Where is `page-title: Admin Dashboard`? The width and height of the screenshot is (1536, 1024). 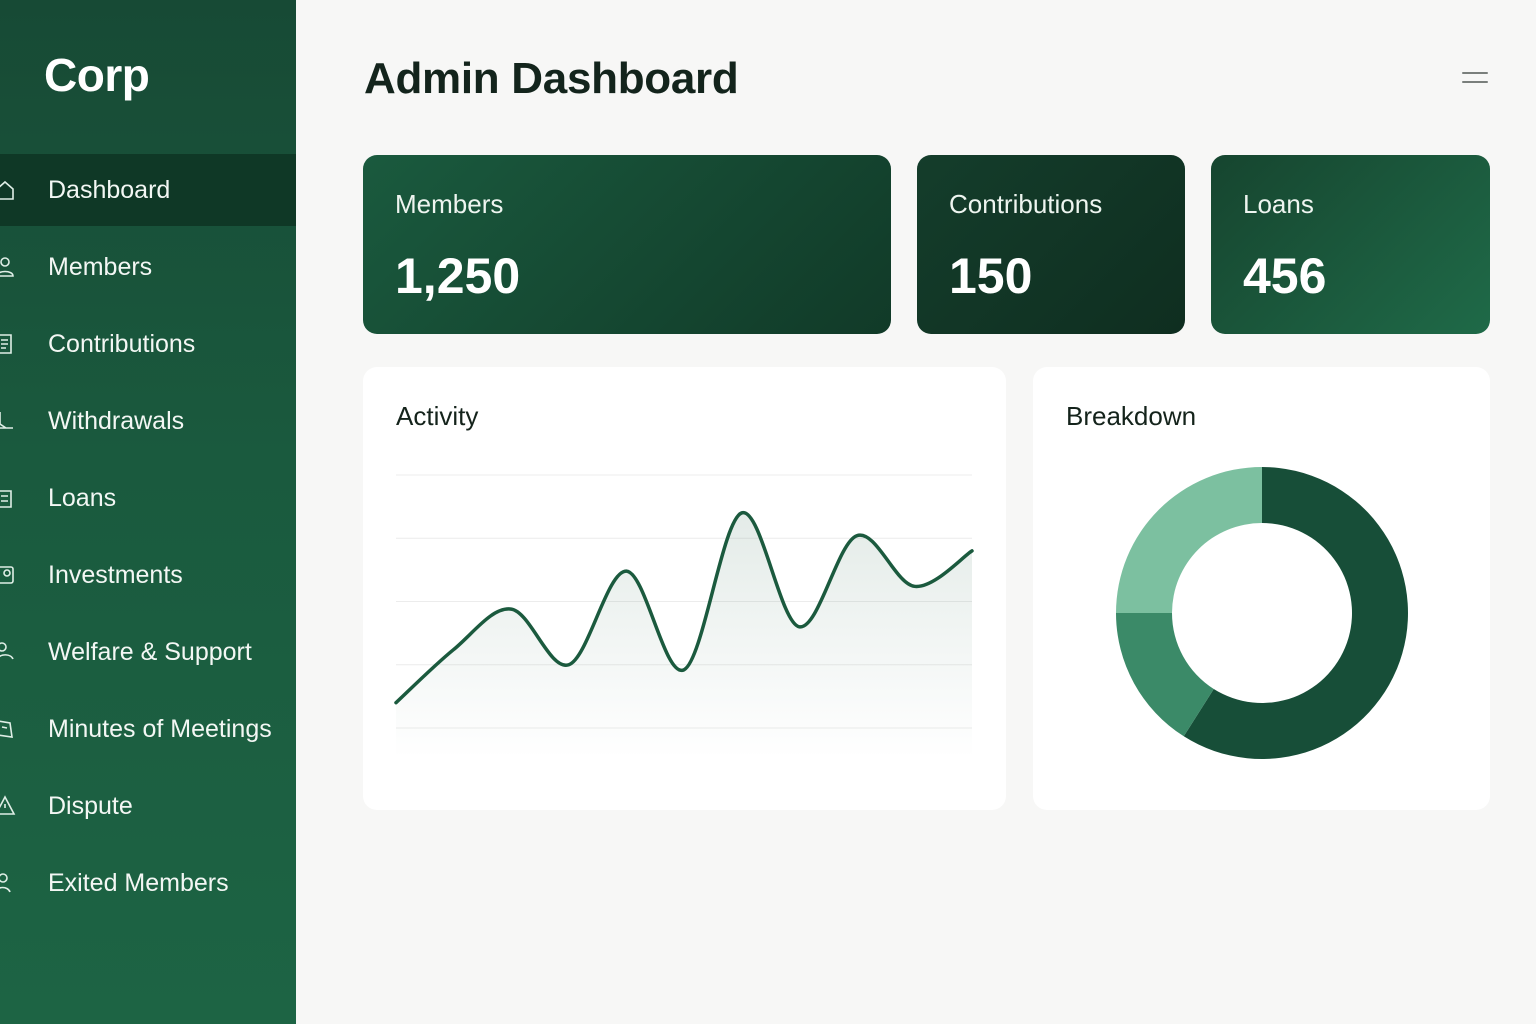 page-title: Admin Dashboard is located at coordinates (551, 78).